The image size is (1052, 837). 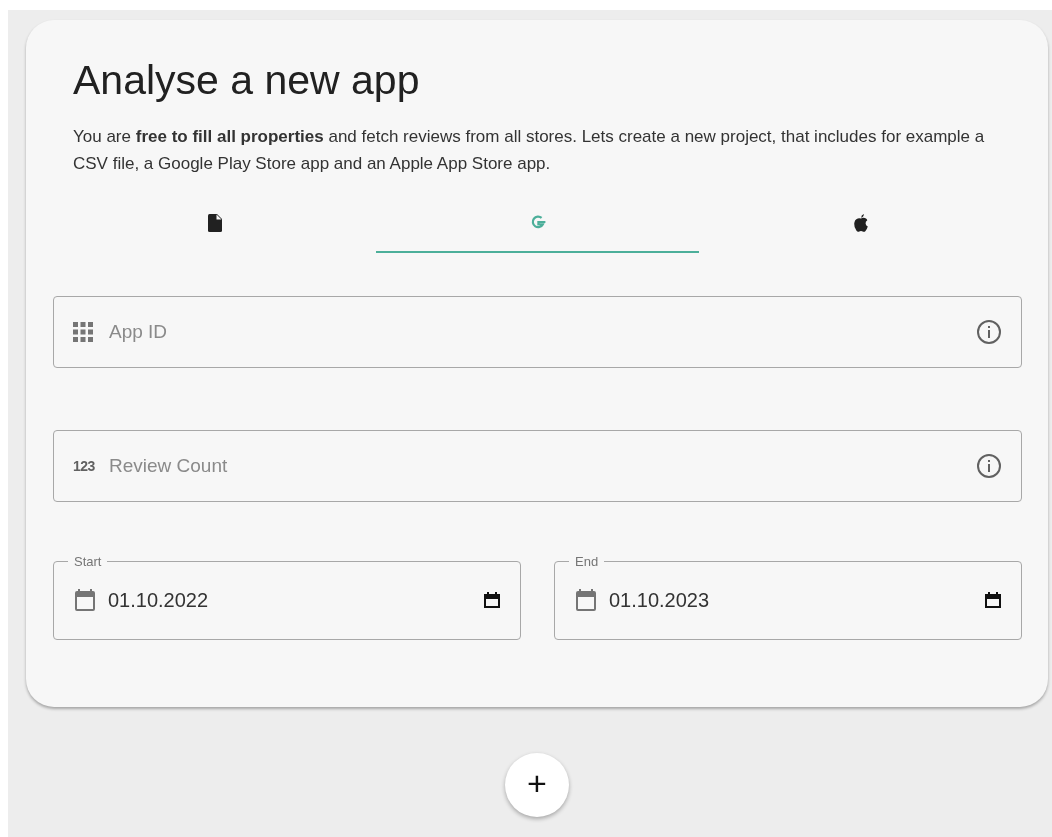 What do you see at coordinates (287, 597) in the screenshot?
I see `date-field: Start 01.10.2022` at bounding box center [287, 597].